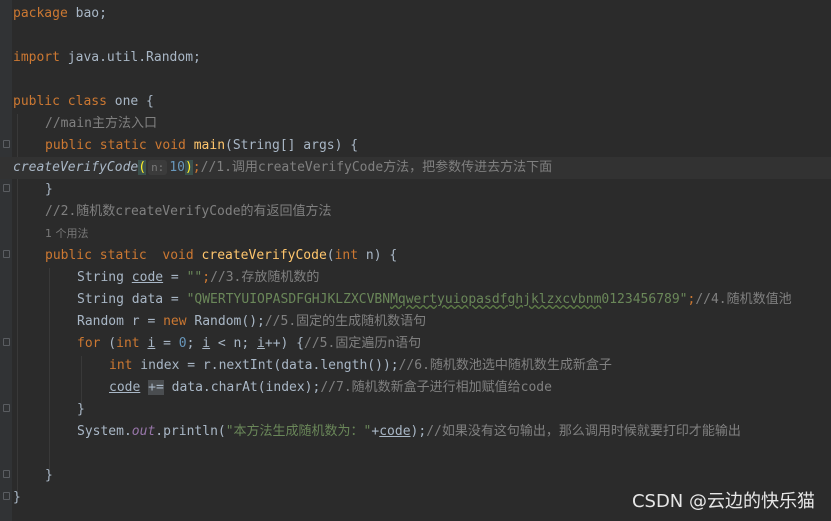 The image size is (831, 521). I want to click on code-line-1: package bao;, so click(60, 13).